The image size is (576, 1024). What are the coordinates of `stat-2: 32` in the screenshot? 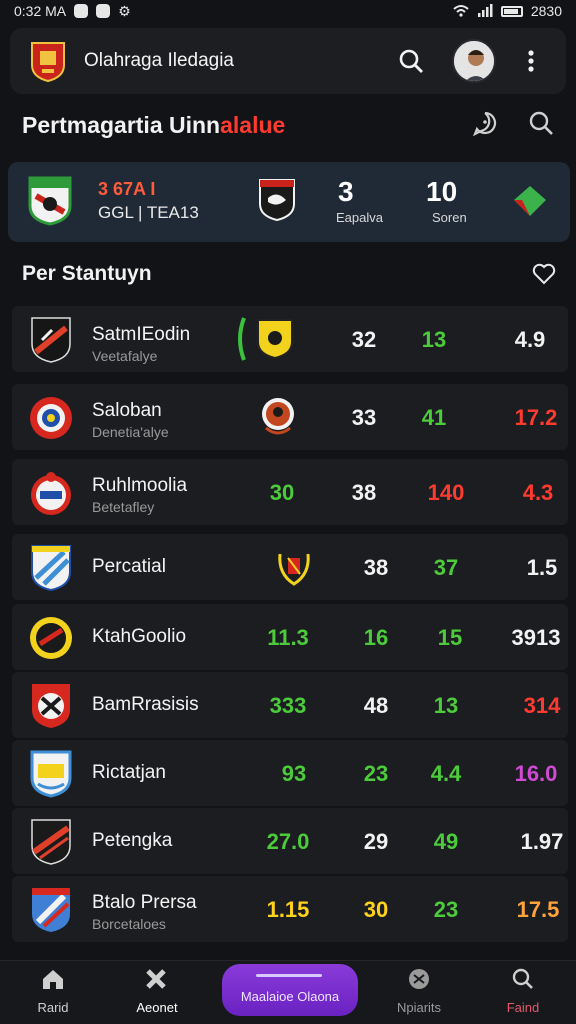 It's located at (364, 339).